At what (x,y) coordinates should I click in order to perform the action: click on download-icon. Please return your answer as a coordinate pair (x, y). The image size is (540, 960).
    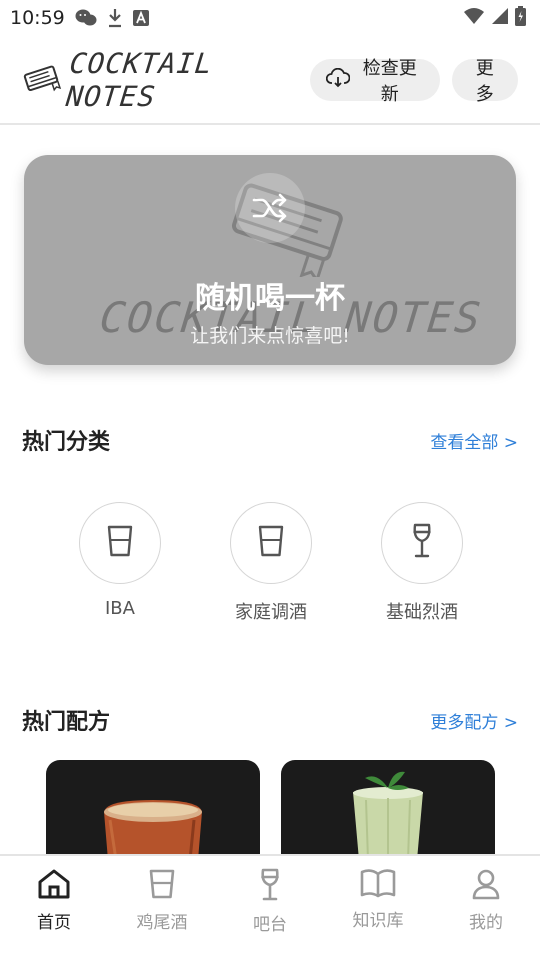
    Looking at the image, I should click on (115, 18).